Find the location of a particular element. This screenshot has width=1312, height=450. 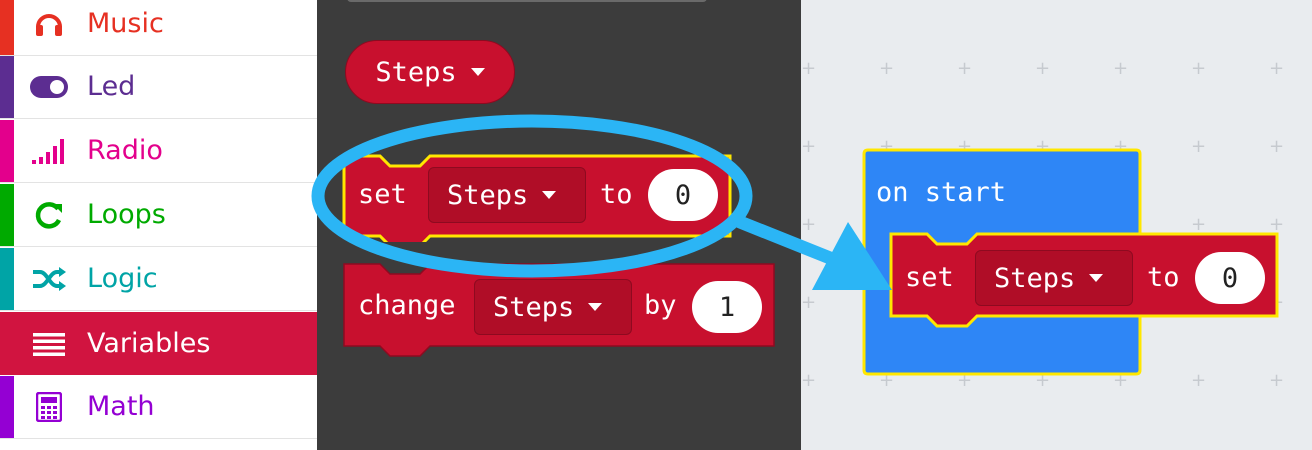

by-keyword: by is located at coordinates (660, 305).